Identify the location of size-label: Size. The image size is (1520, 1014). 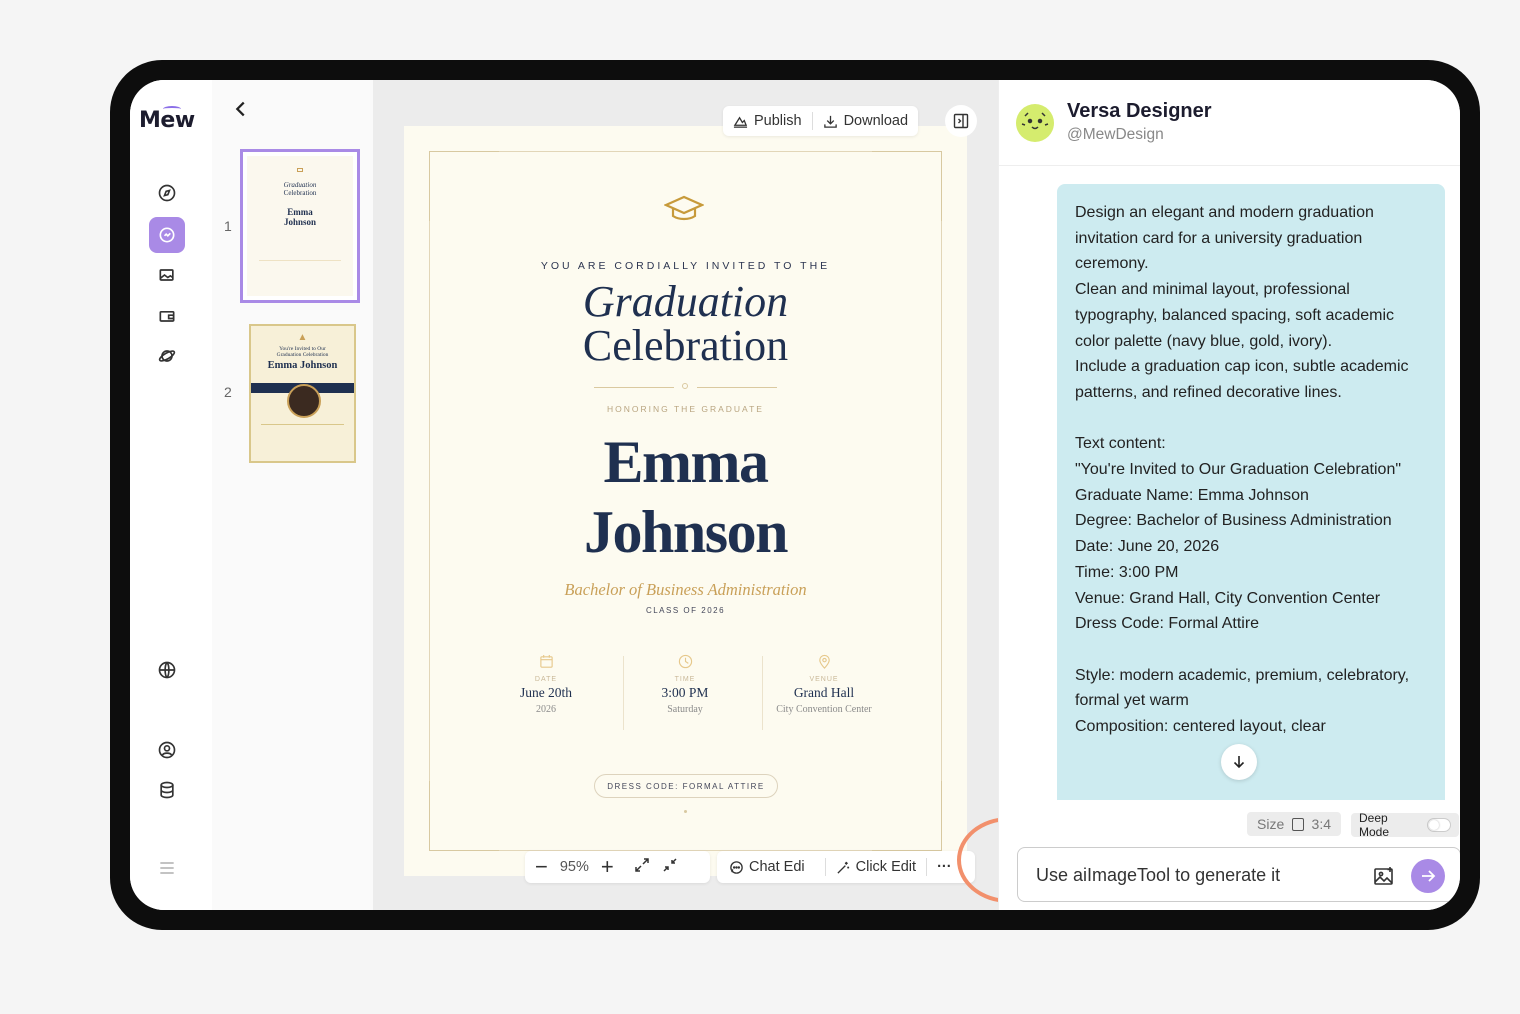
(1271, 824).